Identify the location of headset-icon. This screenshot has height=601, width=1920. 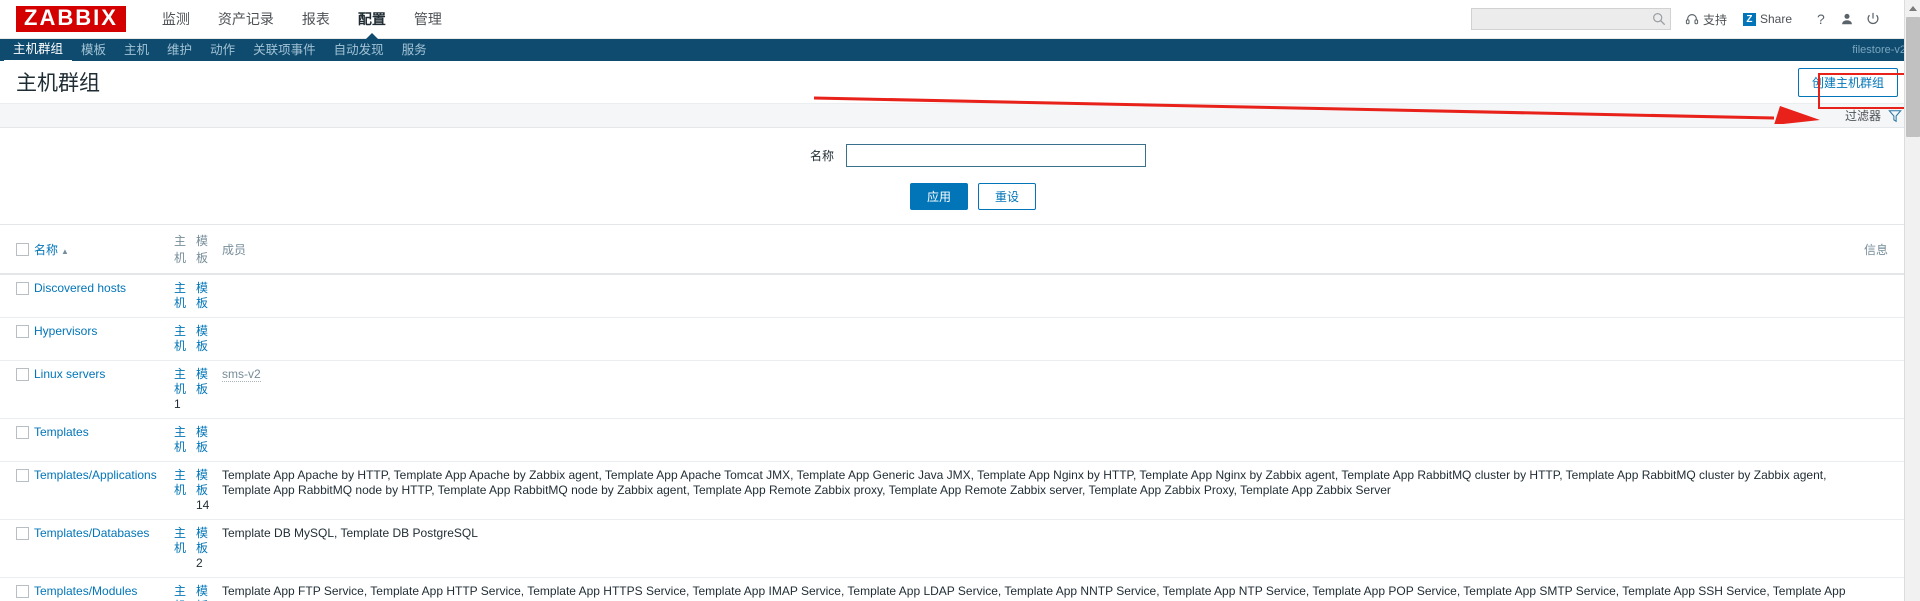
(1692, 19).